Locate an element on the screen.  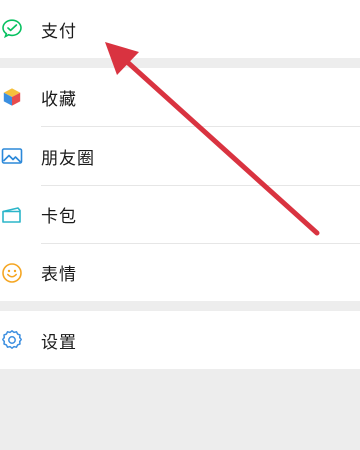
menu-item-settings-label: 设置 is located at coordinates (59, 342).